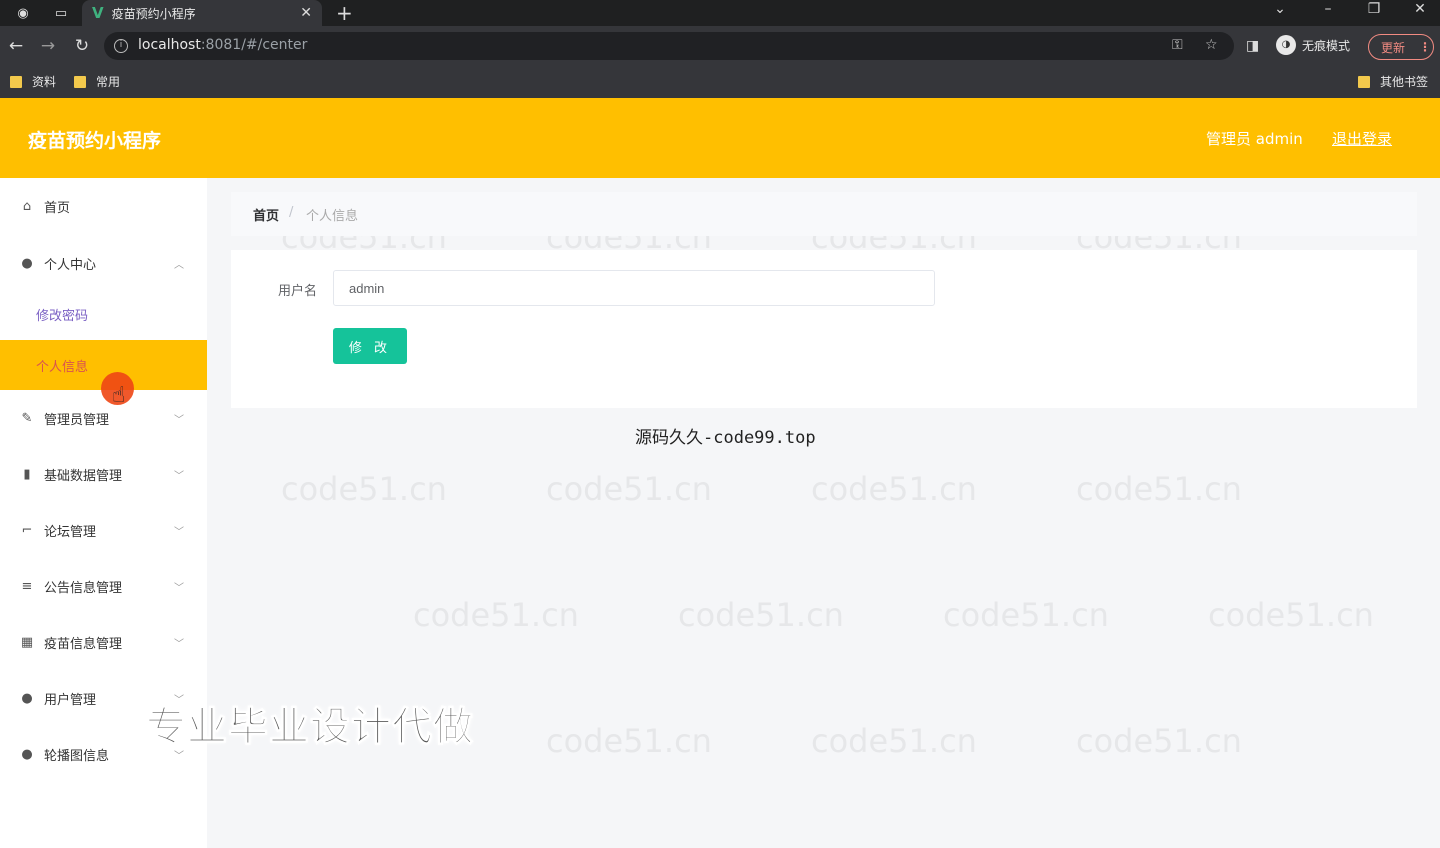 The image size is (1440, 848). What do you see at coordinates (1254, 139) in the screenshot?
I see `current-user: 管理员 admin` at bounding box center [1254, 139].